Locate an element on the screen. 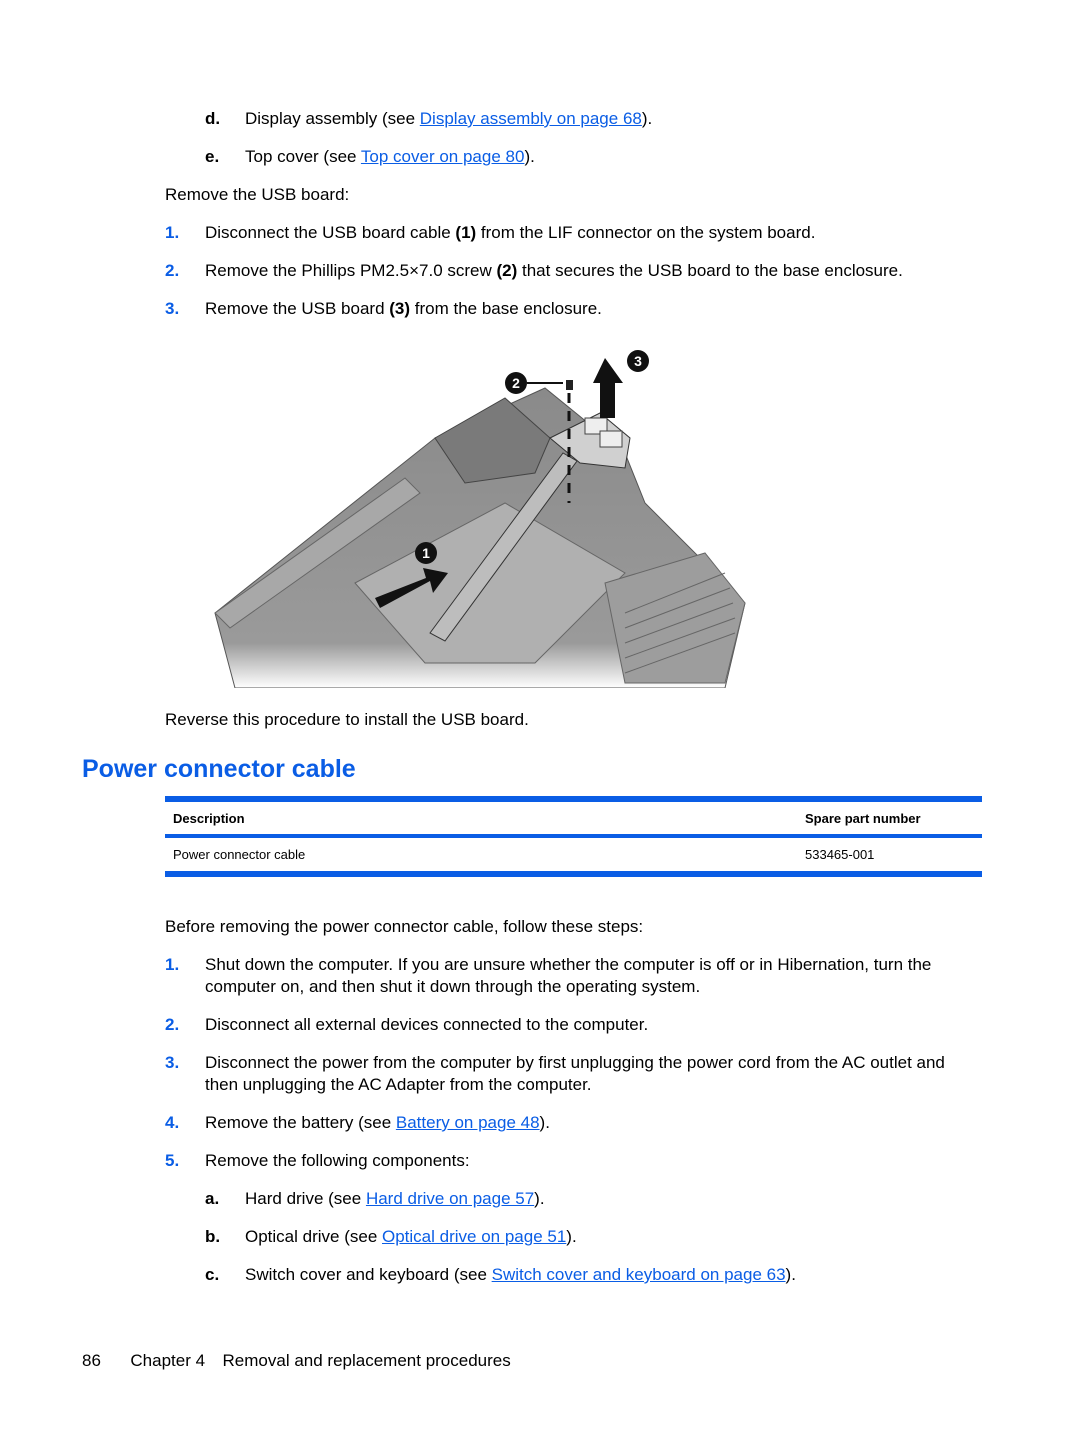  screw is located at coordinates (569, 385).